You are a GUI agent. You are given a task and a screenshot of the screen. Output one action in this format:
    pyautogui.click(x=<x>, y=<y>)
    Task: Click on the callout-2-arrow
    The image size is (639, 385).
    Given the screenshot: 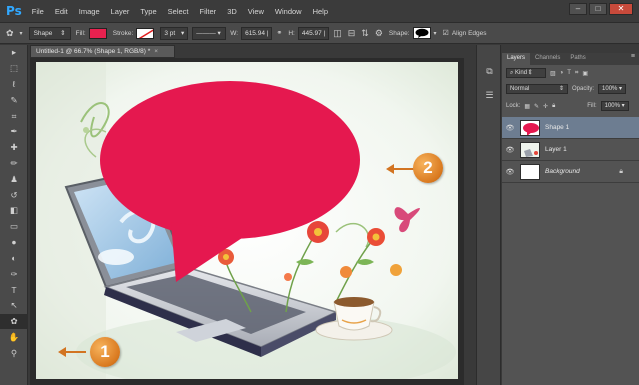 What is the action you would take?
    pyautogui.click(x=403, y=169)
    